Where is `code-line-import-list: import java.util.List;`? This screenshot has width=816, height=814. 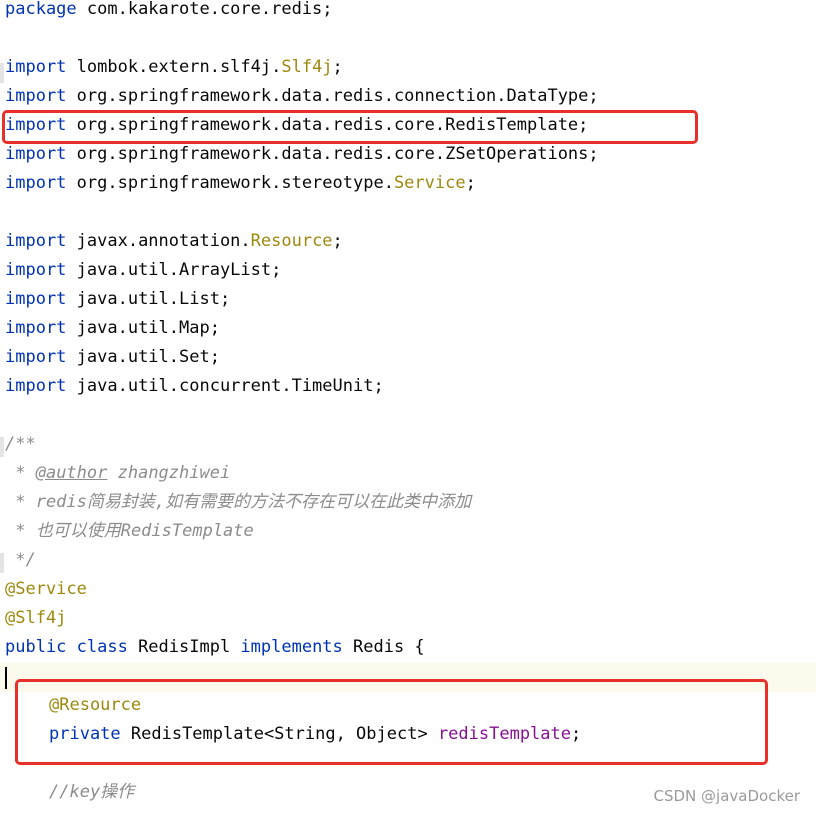
code-line-import-list: import java.util.List; is located at coordinates (408, 299).